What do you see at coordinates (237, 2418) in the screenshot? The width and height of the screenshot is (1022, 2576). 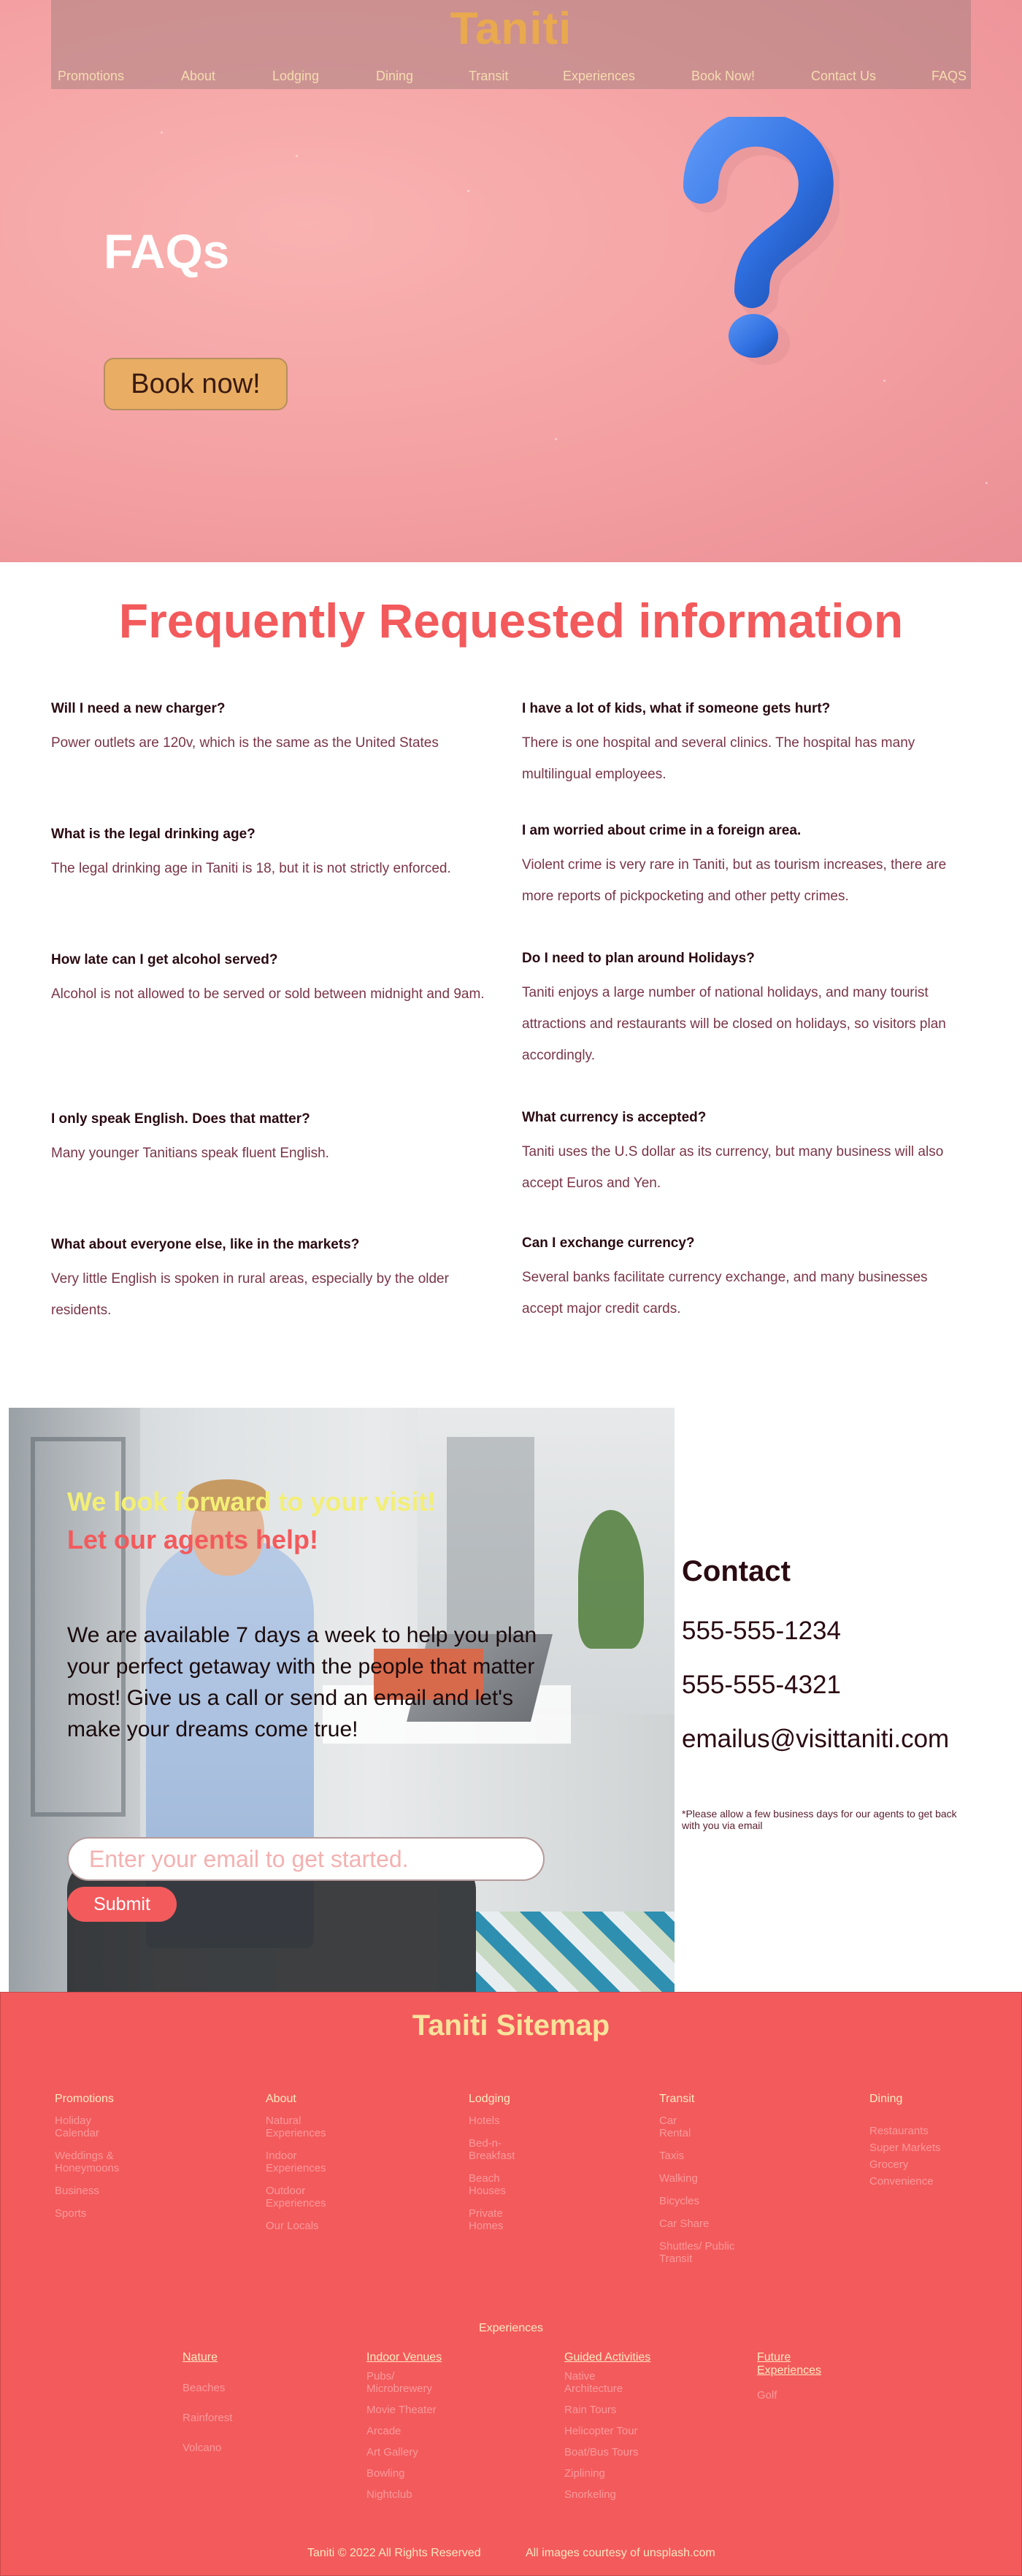 I see `experiences-link: Rainforest` at bounding box center [237, 2418].